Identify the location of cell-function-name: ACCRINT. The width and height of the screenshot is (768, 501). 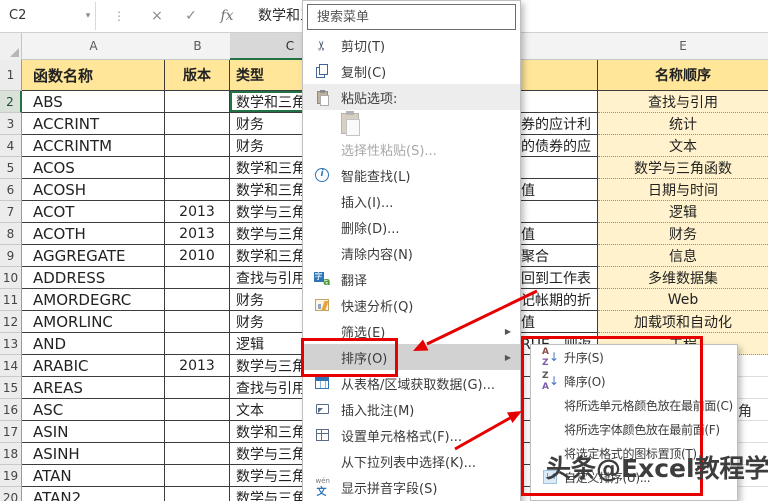
(93, 124).